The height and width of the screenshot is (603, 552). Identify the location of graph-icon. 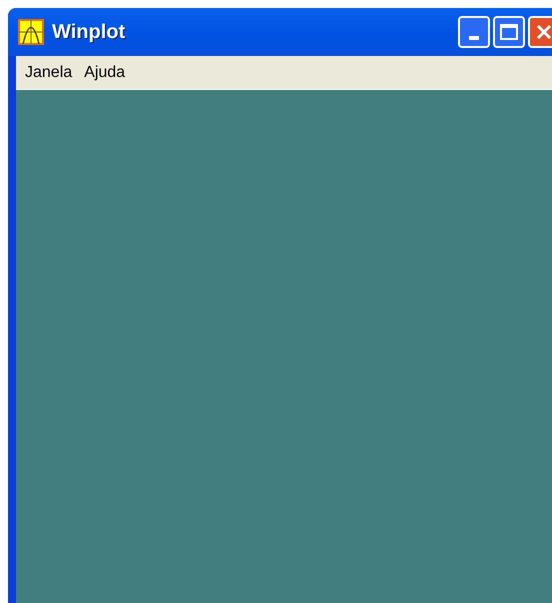
(31, 32).